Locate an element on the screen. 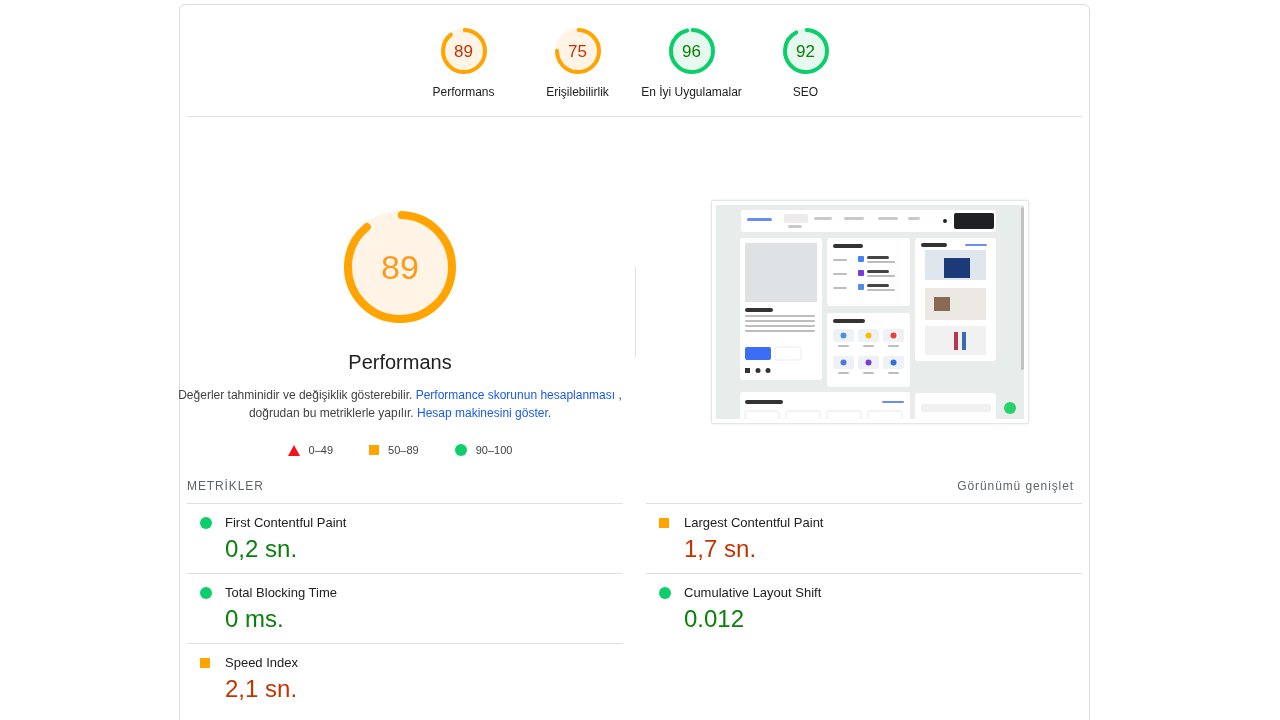 This screenshot has height=720, width=1280. performance-description: Değerler tahminidir ve değişiklik gösterebilir. Performance skorunun hesaplanması , doğrudan bu metriklerle yapılır. Hesap makinesini göster. is located at coordinates (400, 404).